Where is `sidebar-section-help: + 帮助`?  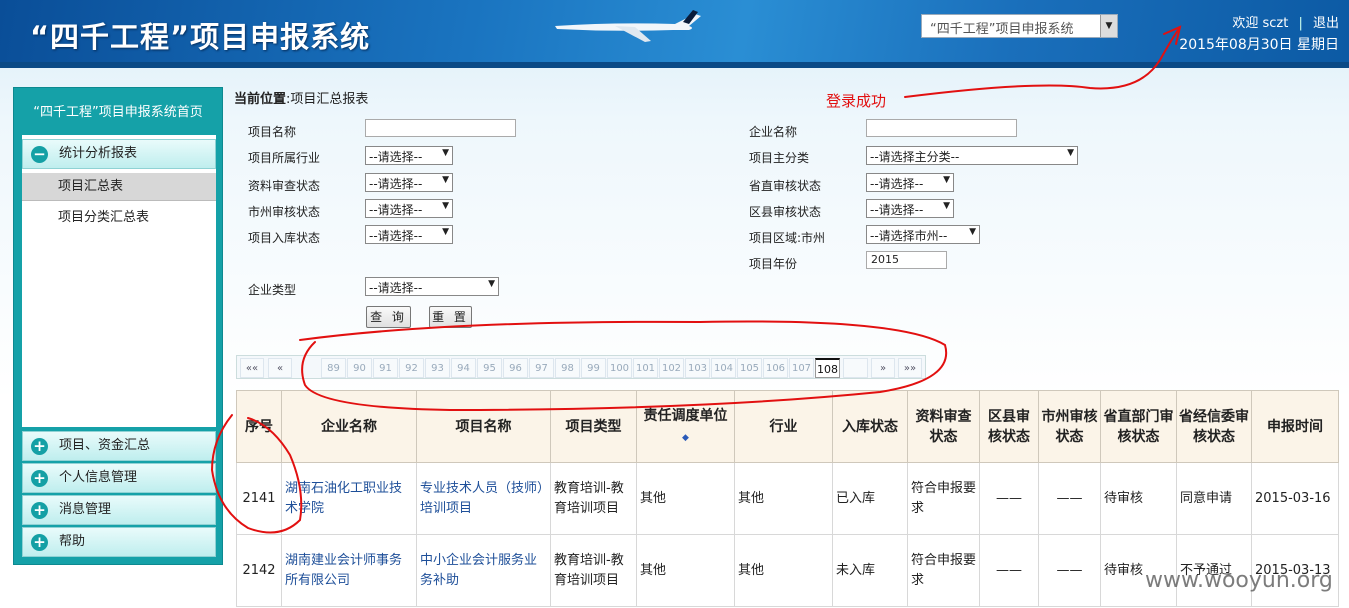
sidebar-section-help: + 帮助 is located at coordinates (119, 542).